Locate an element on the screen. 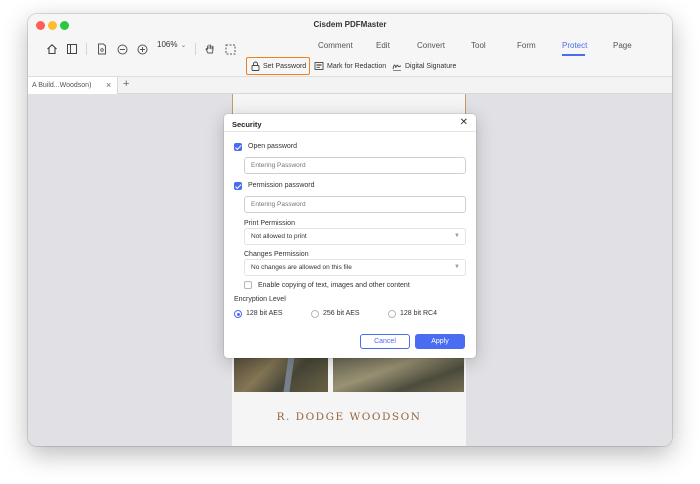 The image size is (700, 484). zoom-level: 106% is located at coordinates (167, 44).